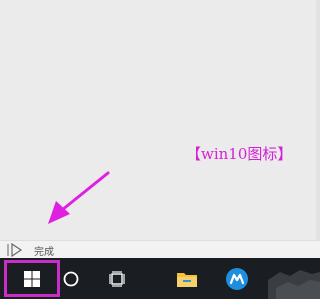 This screenshot has height=299, width=320. I want to click on app-button, so click(237, 278).